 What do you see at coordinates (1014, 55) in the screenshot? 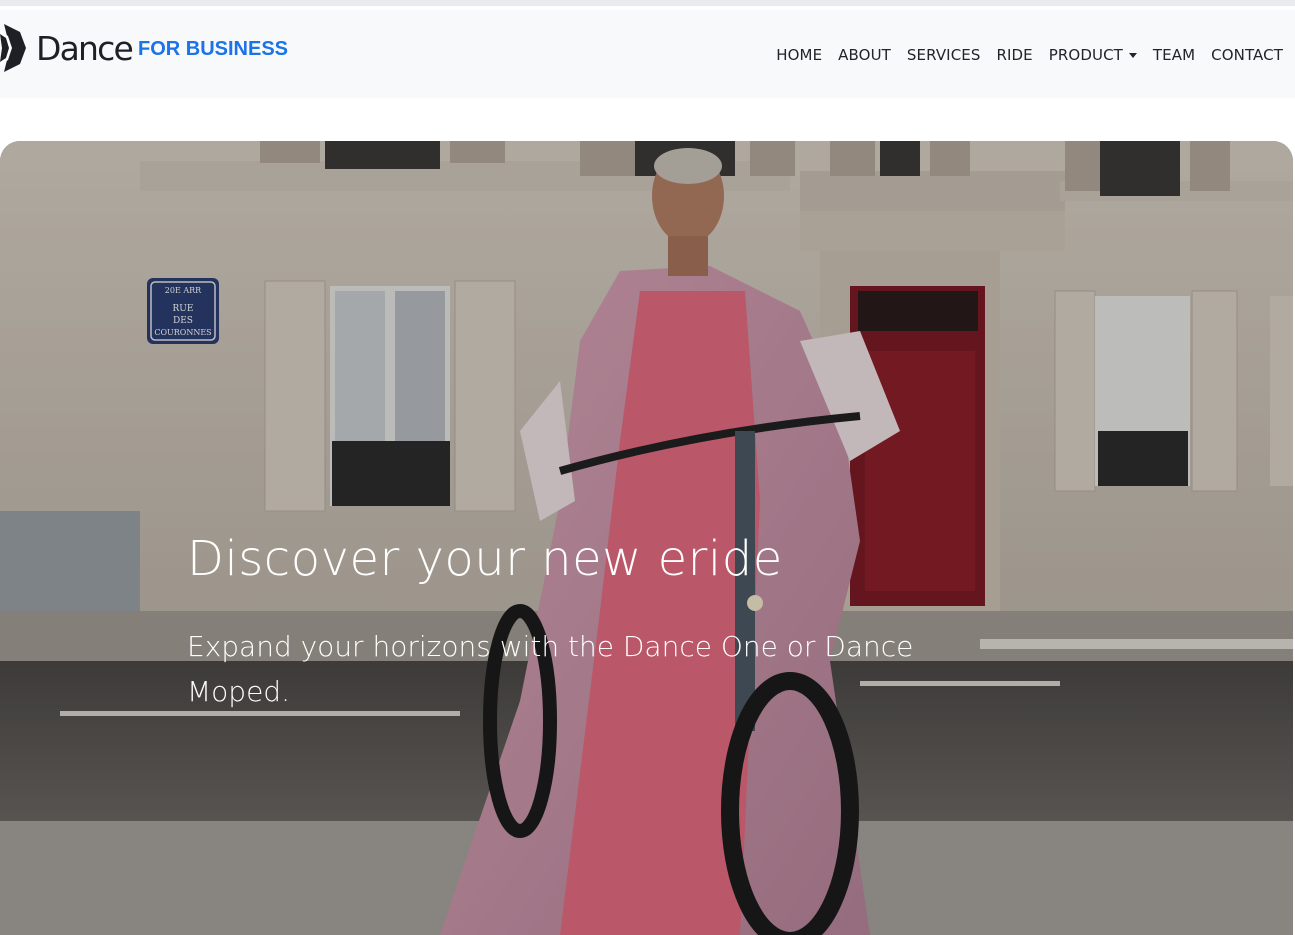
I see `nav-ride-link: RIDE` at bounding box center [1014, 55].